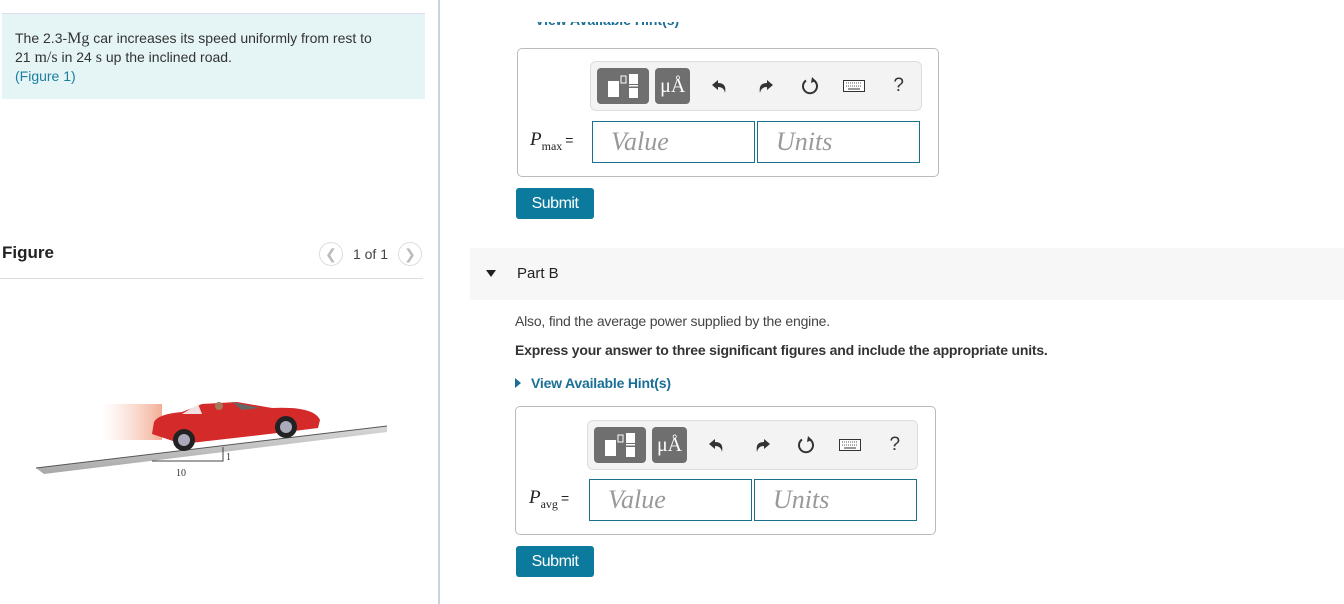 This screenshot has height=604, width=1344. What do you see at coordinates (670, 500) in the screenshot?
I see `part-b-value-input` at bounding box center [670, 500].